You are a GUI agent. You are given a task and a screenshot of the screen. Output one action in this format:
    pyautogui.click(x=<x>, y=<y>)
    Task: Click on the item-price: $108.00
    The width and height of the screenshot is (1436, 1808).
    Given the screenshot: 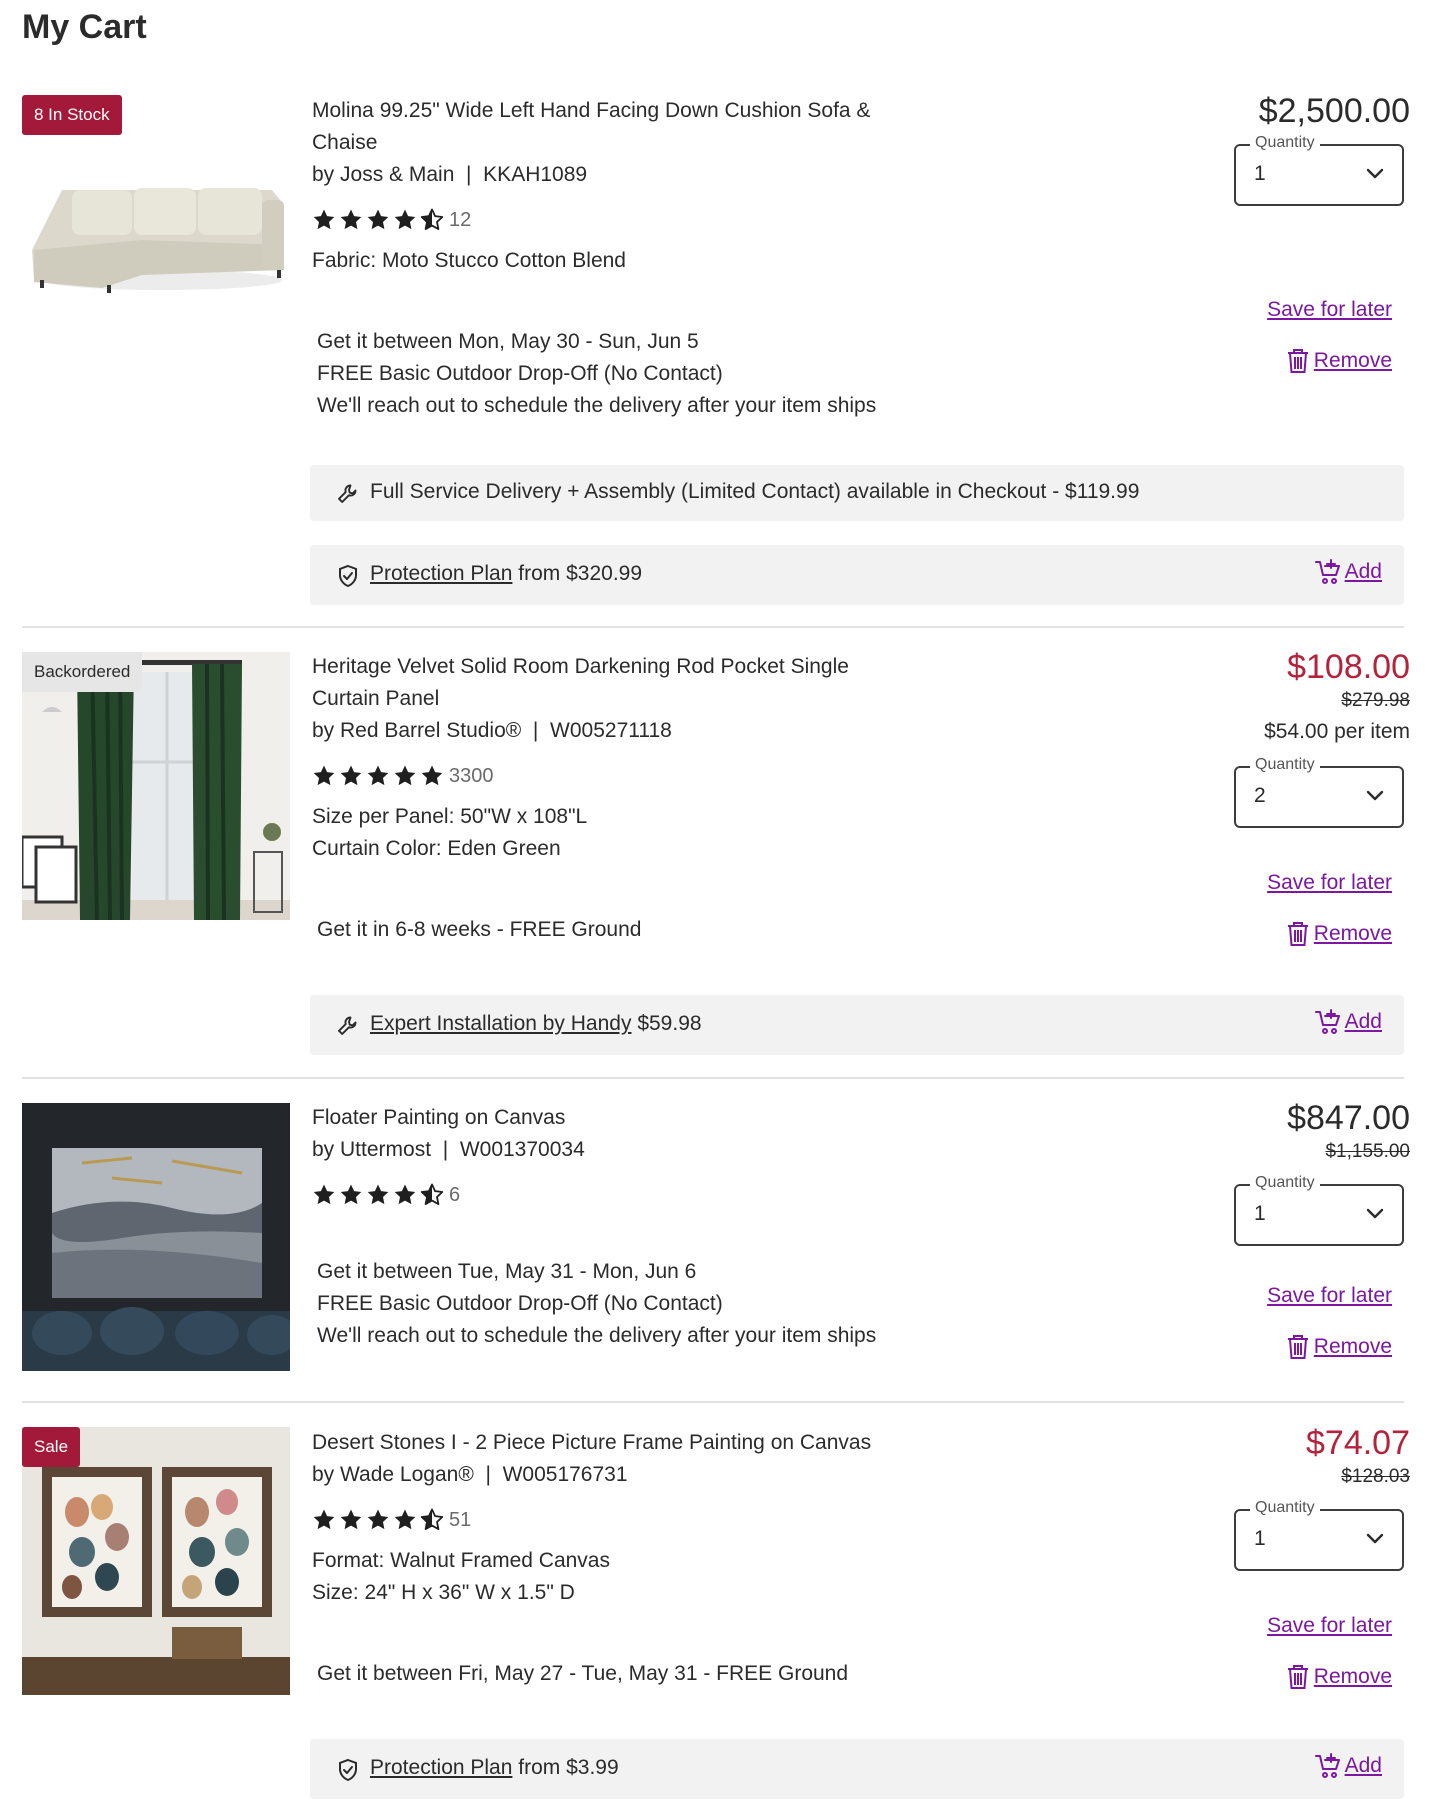 What is the action you would take?
    pyautogui.click(x=1348, y=667)
    